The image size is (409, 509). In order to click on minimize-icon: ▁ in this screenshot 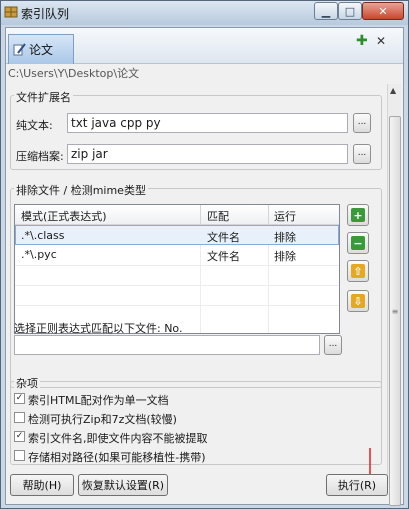, I will do `click(326, 11)`.